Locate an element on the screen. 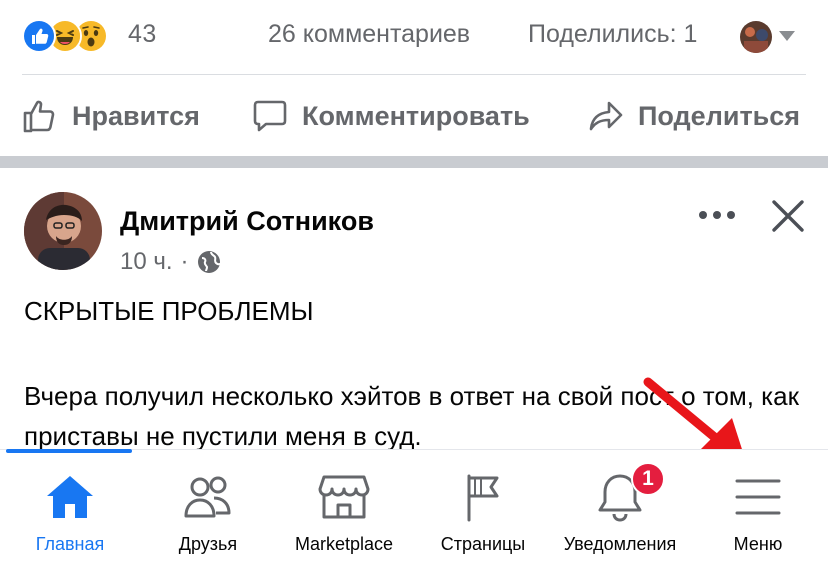  author-avatar is located at coordinates (63, 231).